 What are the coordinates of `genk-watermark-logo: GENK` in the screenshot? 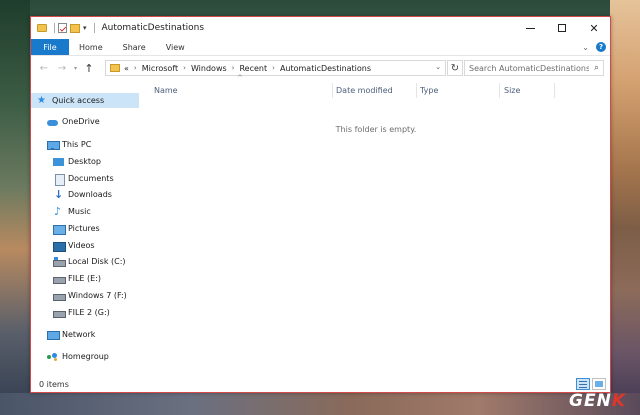 It's located at (597, 401).